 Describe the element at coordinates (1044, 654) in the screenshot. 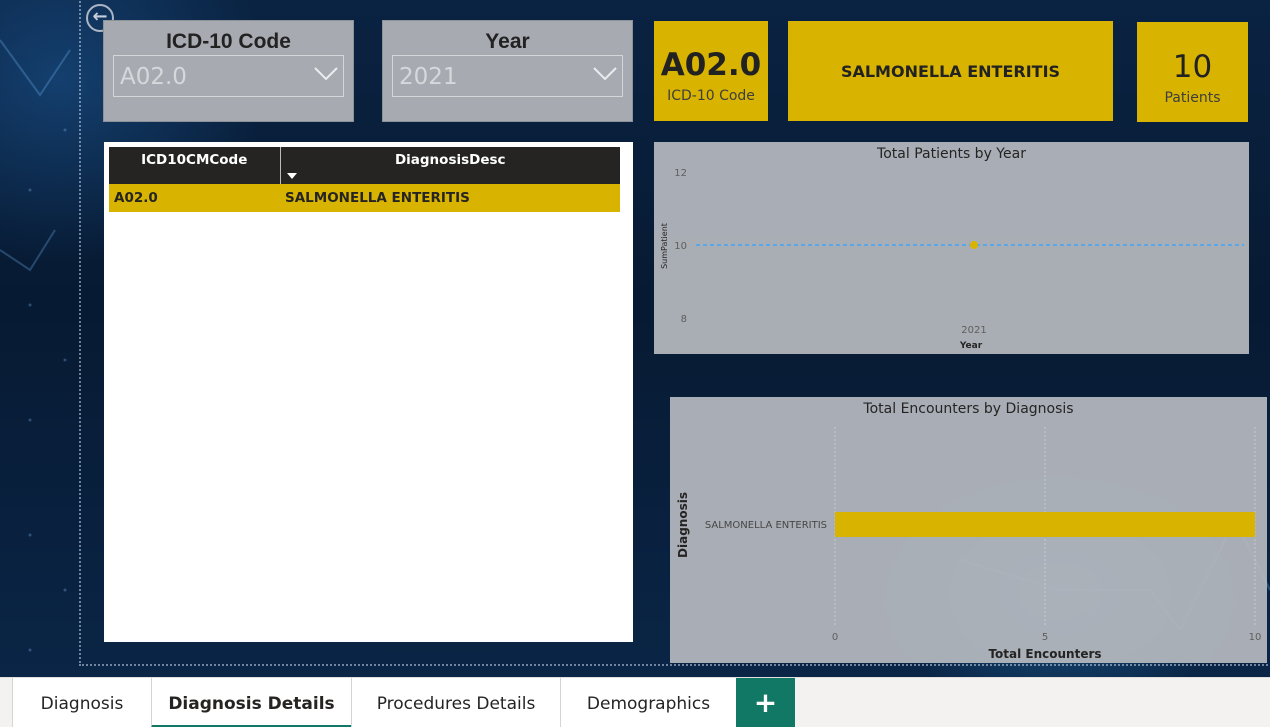

I see `x-axis-label: Total Encounters` at that location.